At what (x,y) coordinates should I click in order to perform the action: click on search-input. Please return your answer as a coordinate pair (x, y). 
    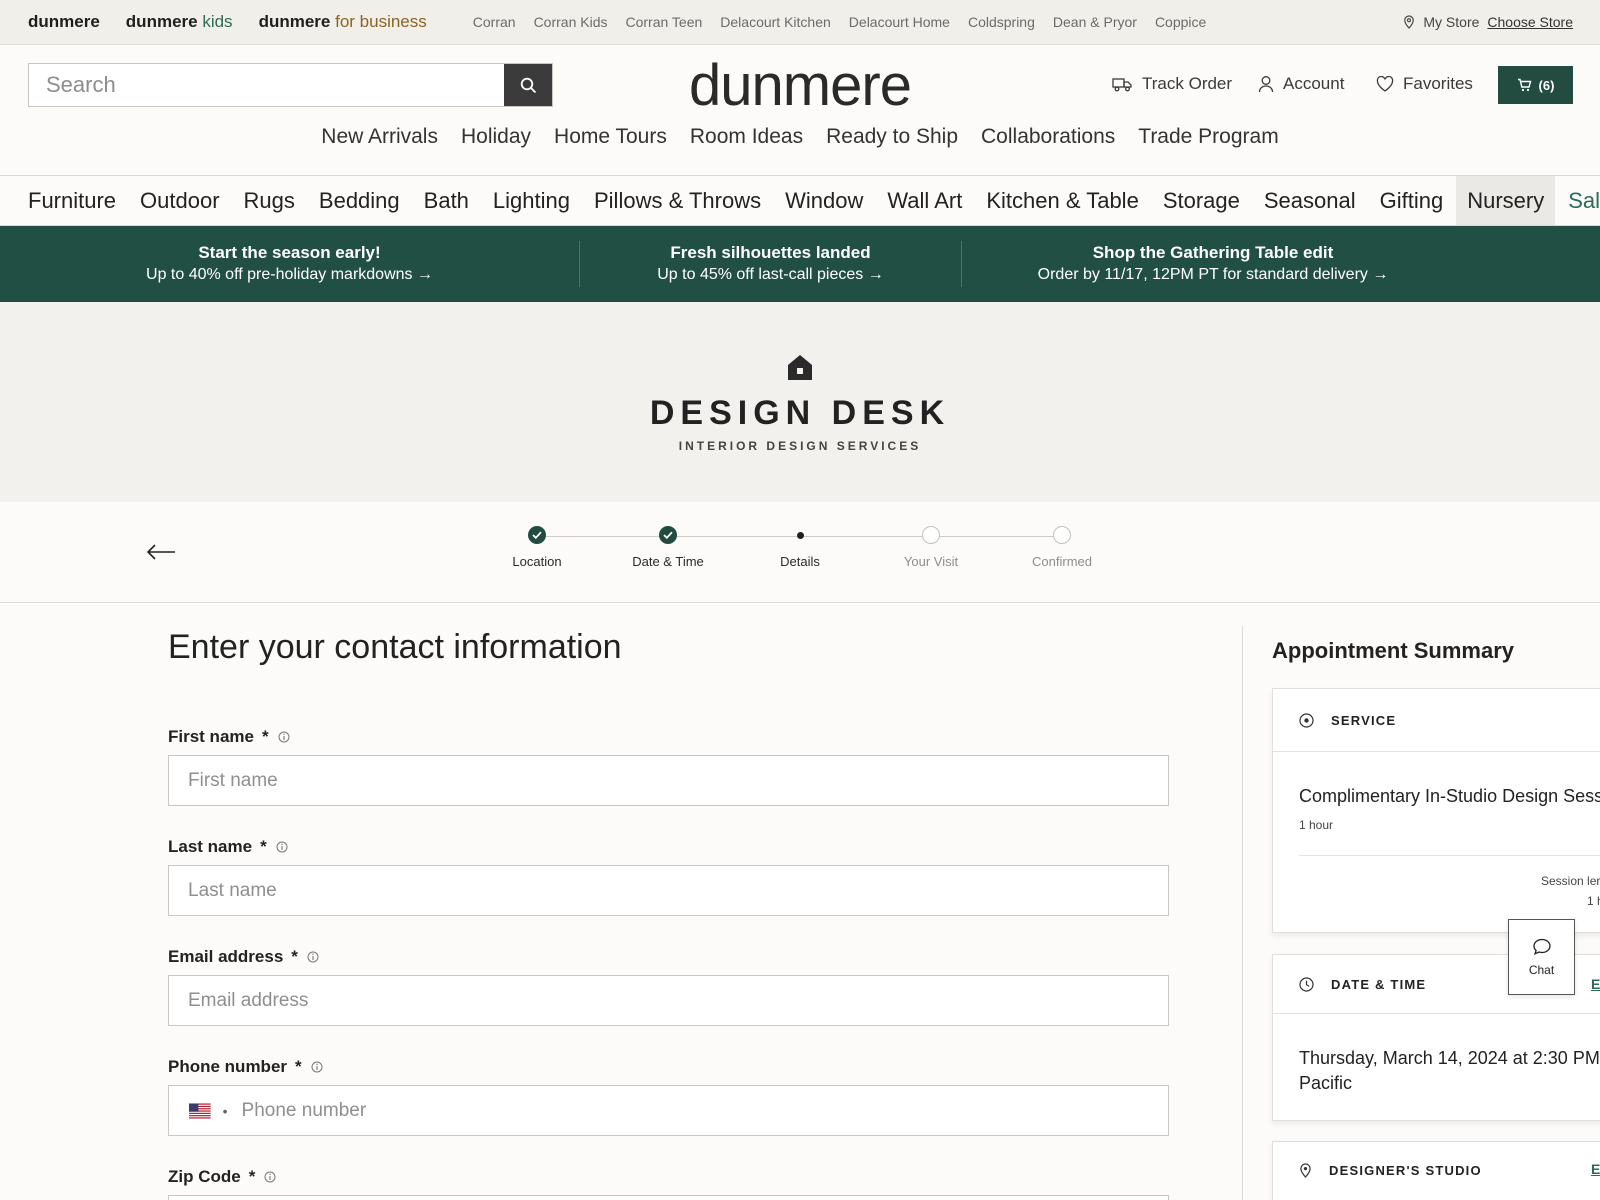
    Looking at the image, I should click on (266, 85).